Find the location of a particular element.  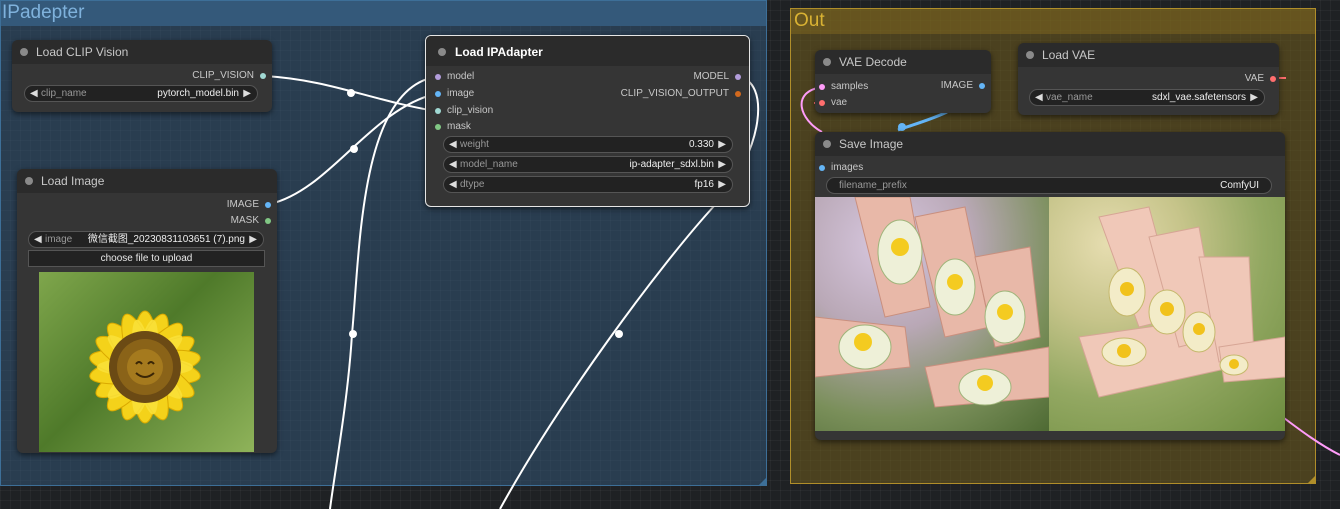

node-title-text: Save Image is located at coordinates (871, 144).